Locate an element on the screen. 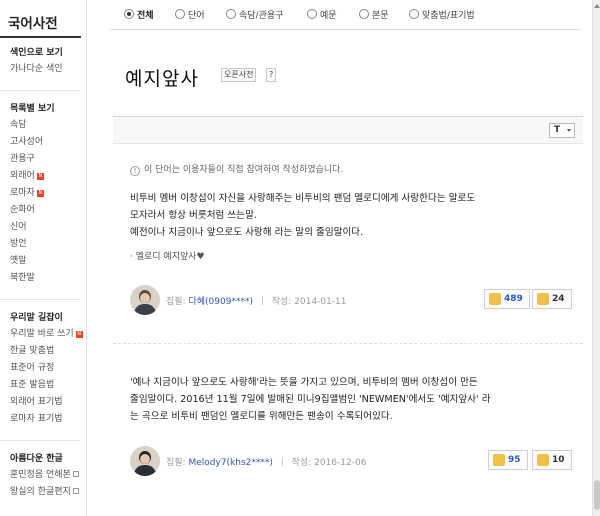  entry-meta: 집필: Melody7(khs2****) 작성: 2016-12-06 is located at coordinates (266, 462).